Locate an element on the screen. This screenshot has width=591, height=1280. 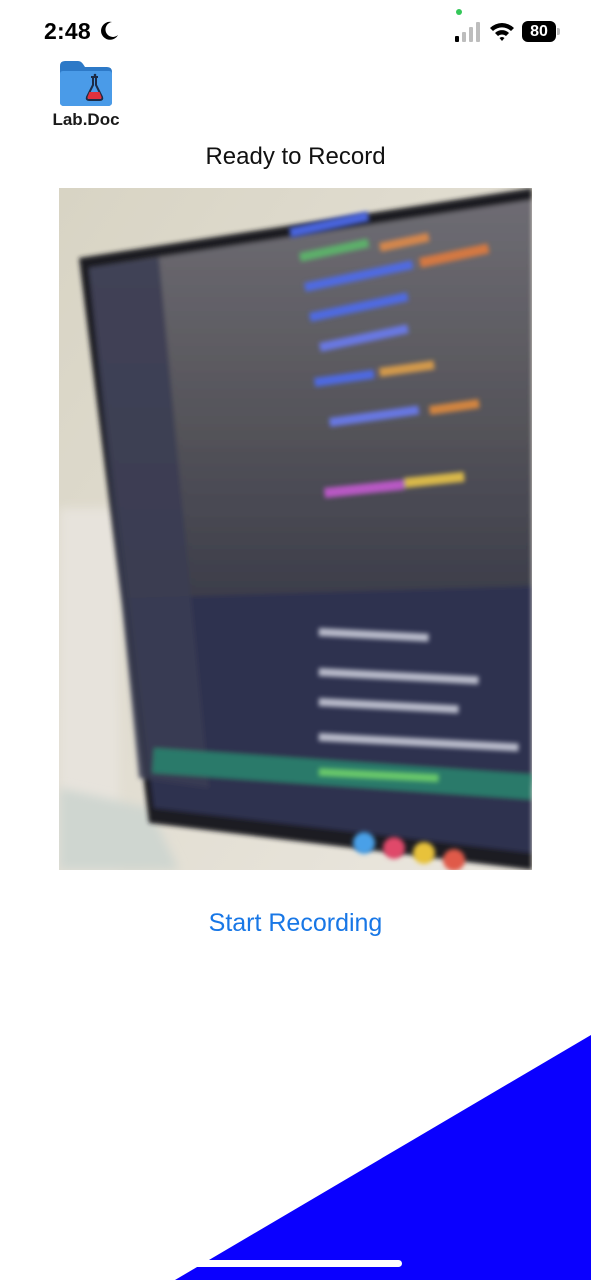
status-time: 2:48 is located at coordinates (67, 31).